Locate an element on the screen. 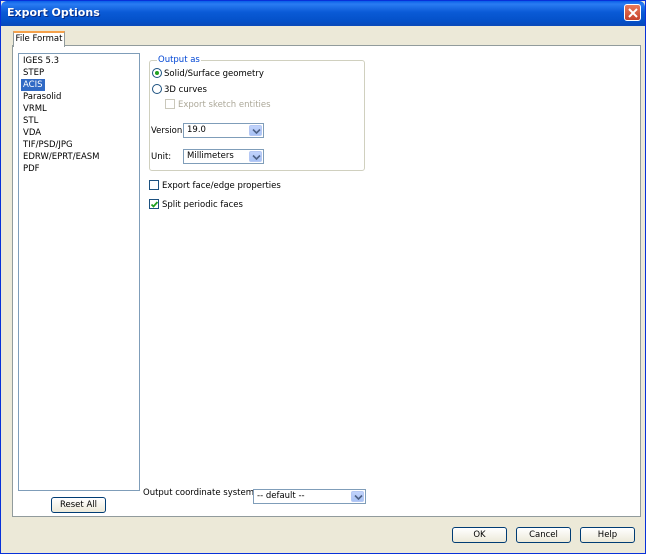  list-item: VRML is located at coordinates (35, 109).